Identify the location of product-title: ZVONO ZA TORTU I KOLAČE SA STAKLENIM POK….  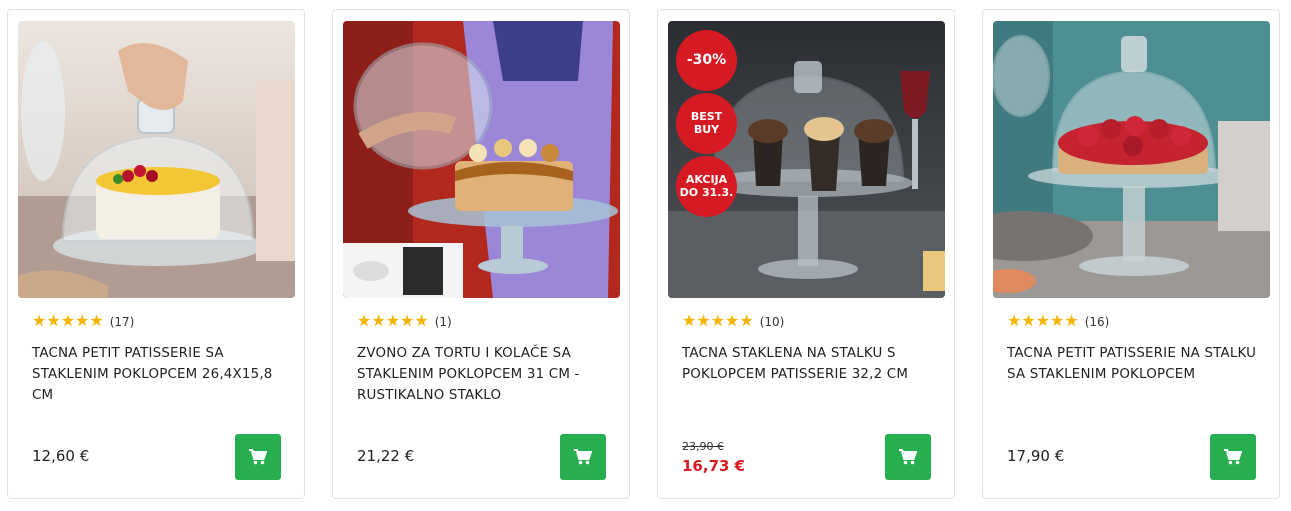
(488, 374).